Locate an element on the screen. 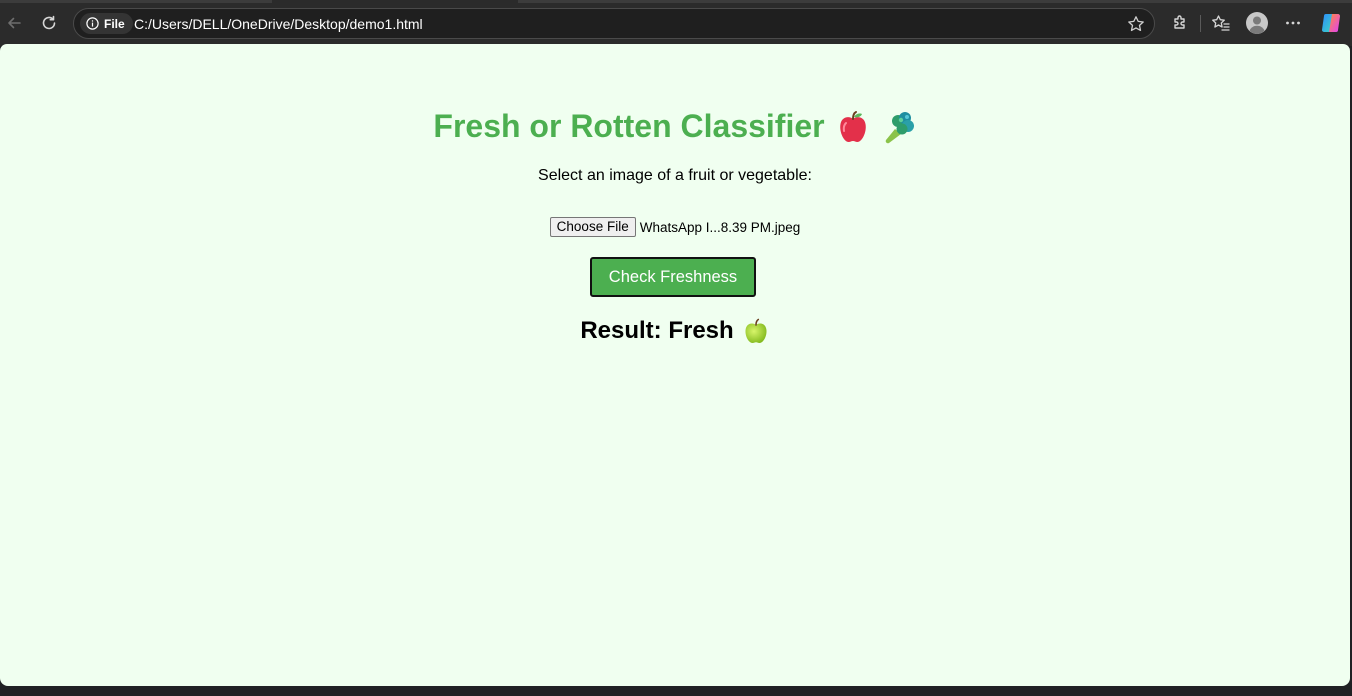 The image size is (1352, 696). broccoli-icon is located at coordinates (899, 127).